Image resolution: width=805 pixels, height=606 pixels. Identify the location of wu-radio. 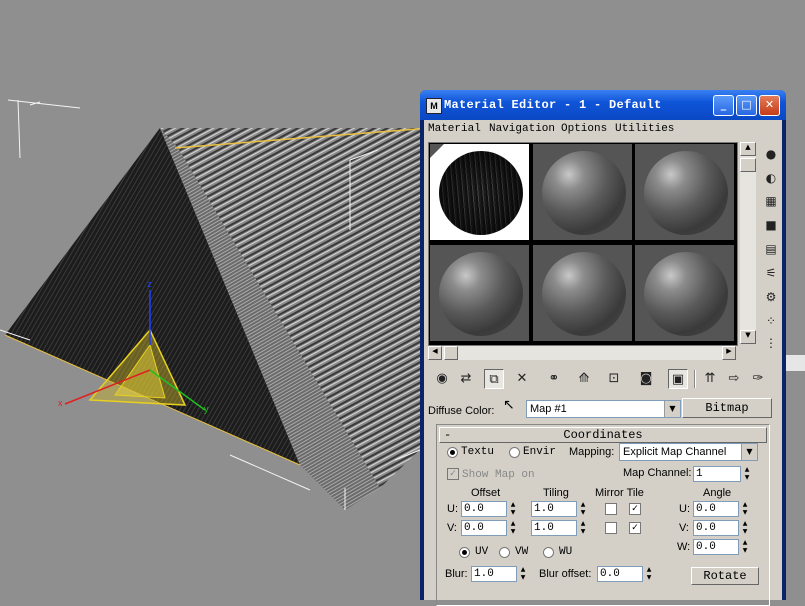
(548, 552).